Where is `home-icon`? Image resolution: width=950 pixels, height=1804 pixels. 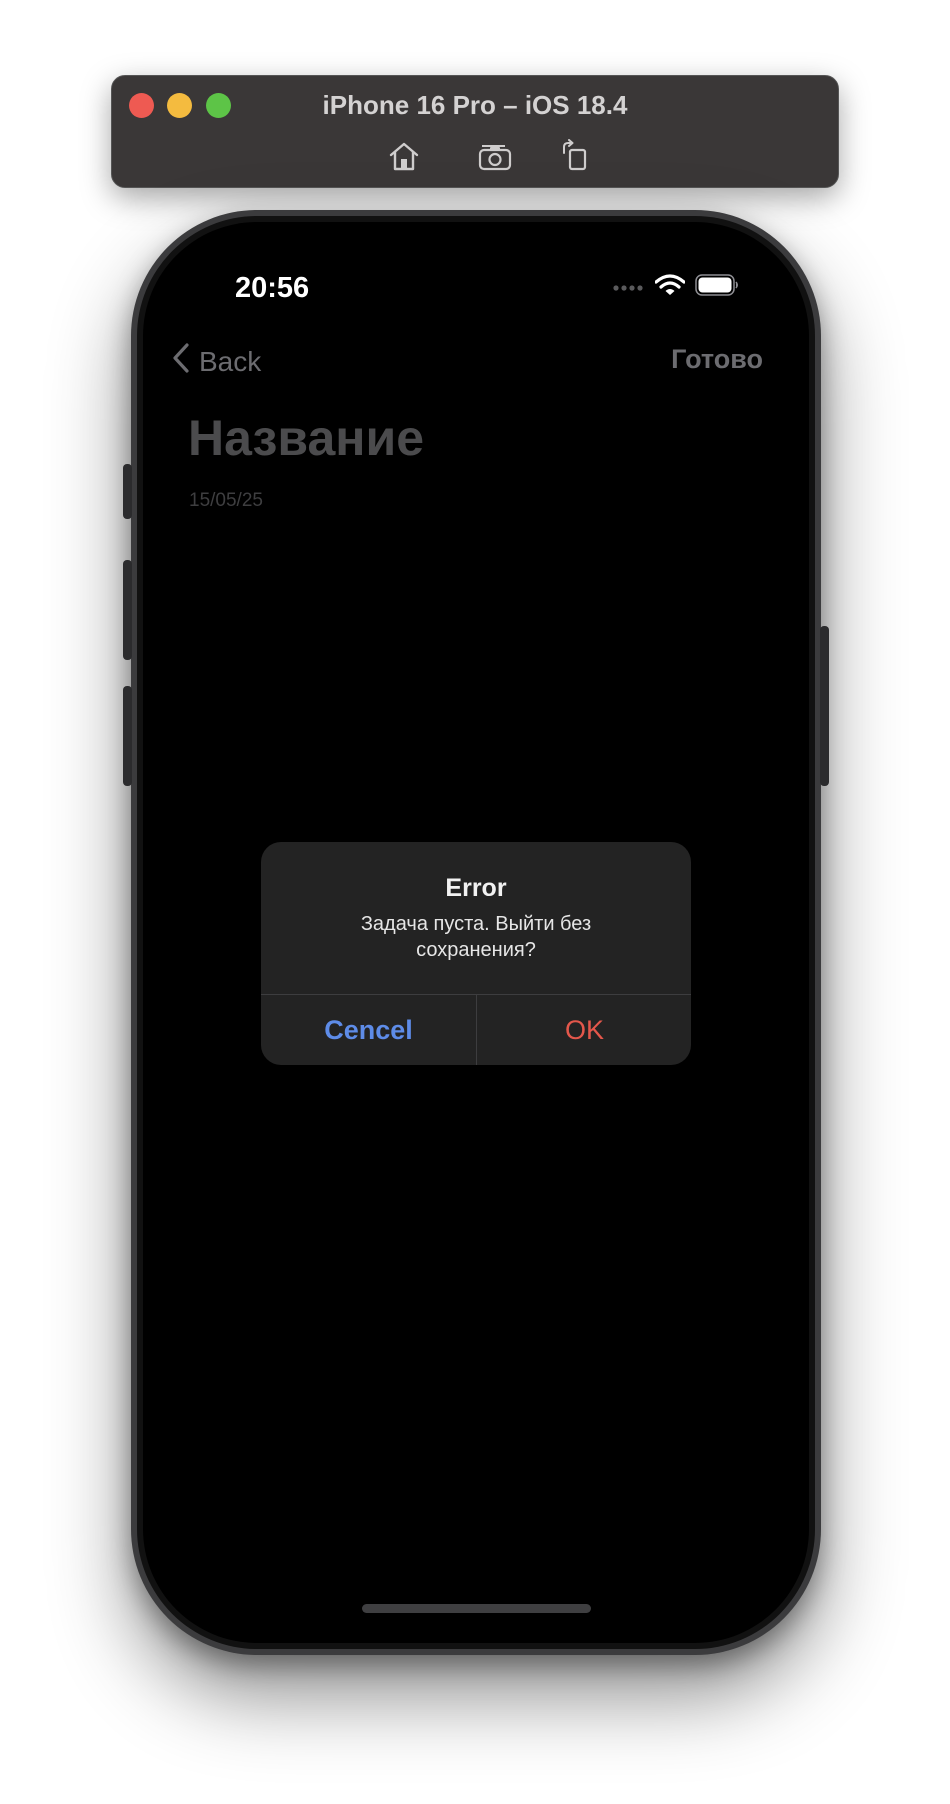
home-icon is located at coordinates (404, 156).